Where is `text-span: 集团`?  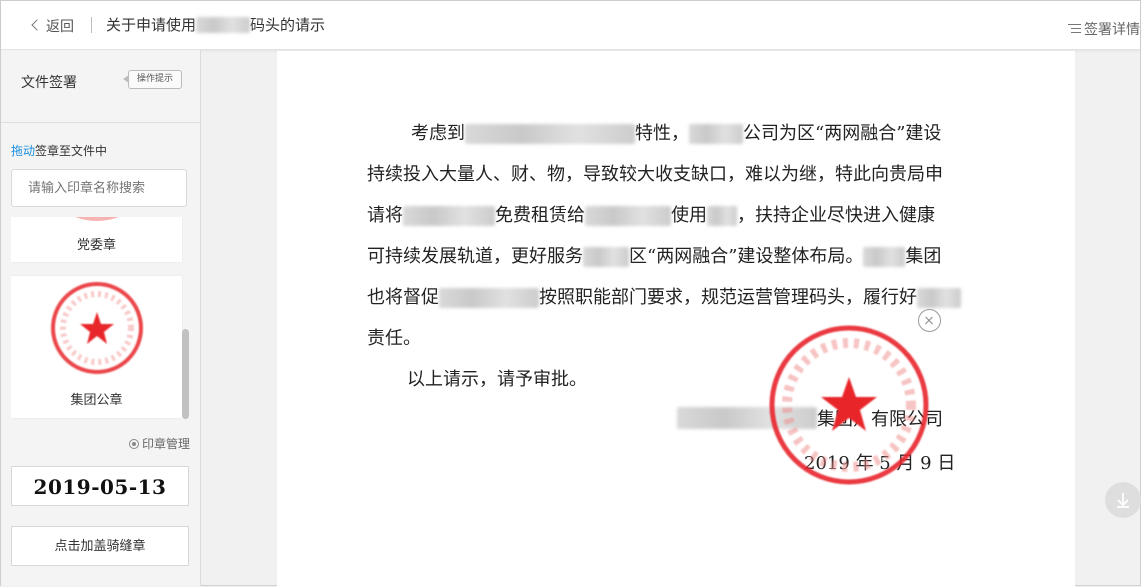 text-span: 集团 is located at coordinates (923, 256).